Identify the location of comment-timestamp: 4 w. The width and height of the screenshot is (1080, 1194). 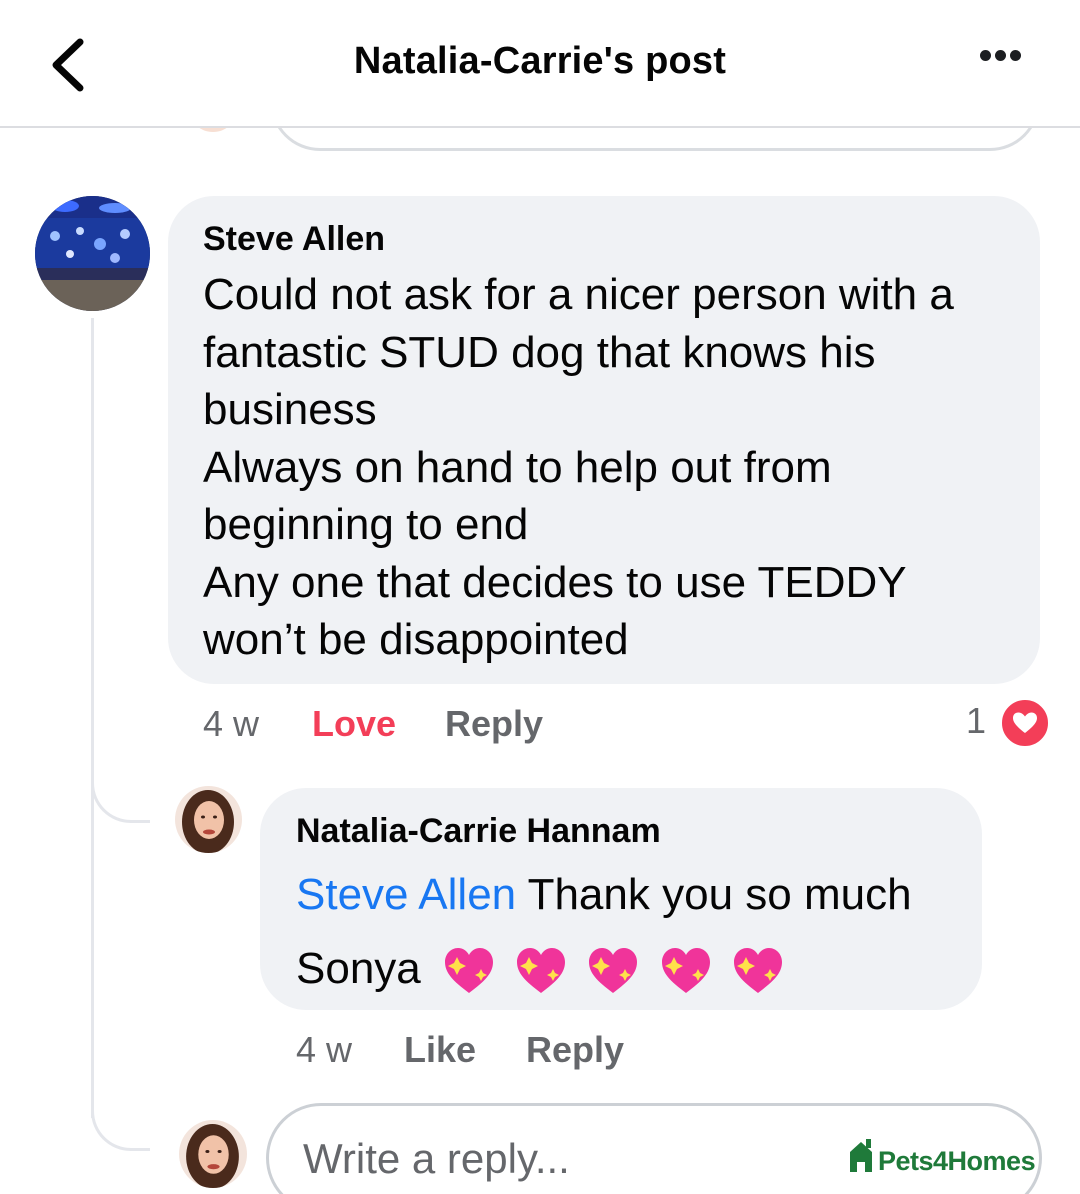
(231, 723).